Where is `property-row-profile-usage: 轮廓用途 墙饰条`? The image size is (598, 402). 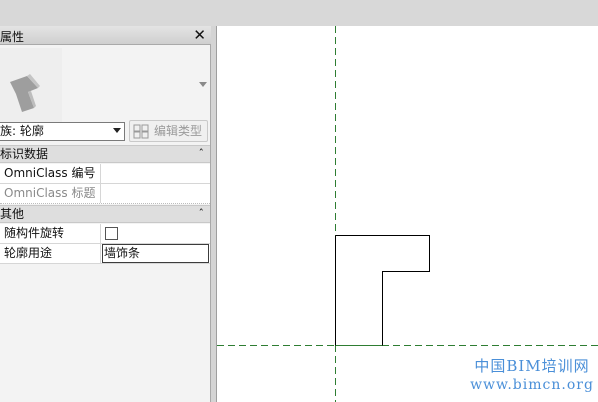
property-row-profile-usage: 轮廓用途 墙饰条 is located at coordinates (105, 254).